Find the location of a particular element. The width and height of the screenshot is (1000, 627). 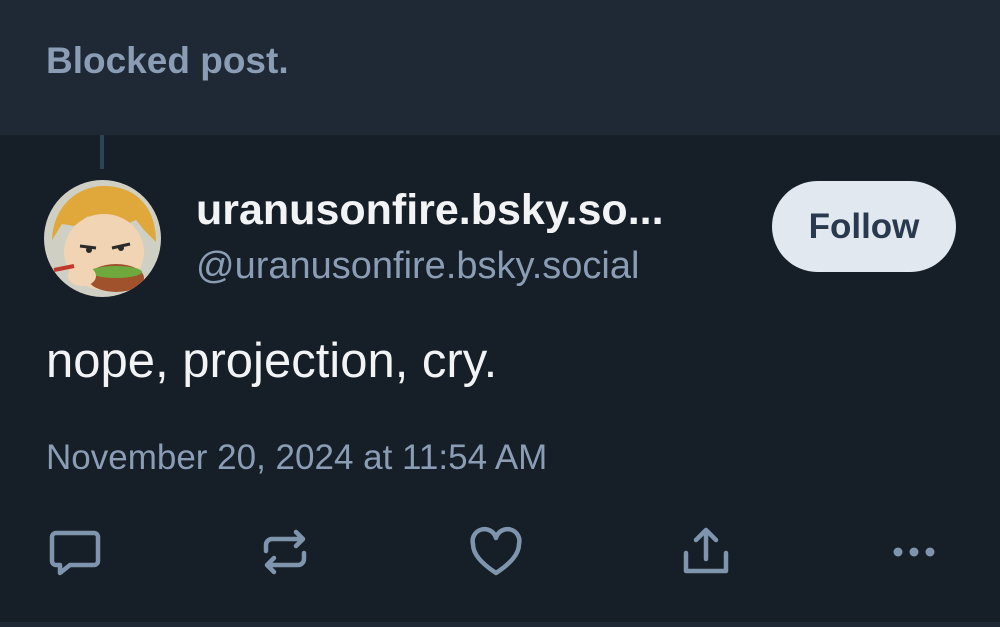

avatar-icon is located at coordinates (102, 238).